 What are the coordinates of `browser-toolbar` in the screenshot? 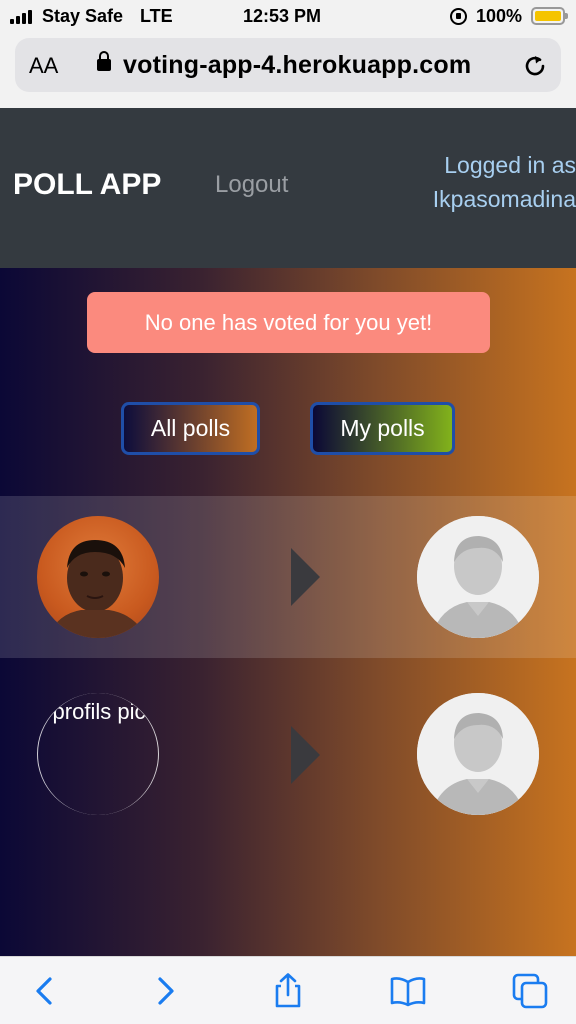 It's located at (288, 990).